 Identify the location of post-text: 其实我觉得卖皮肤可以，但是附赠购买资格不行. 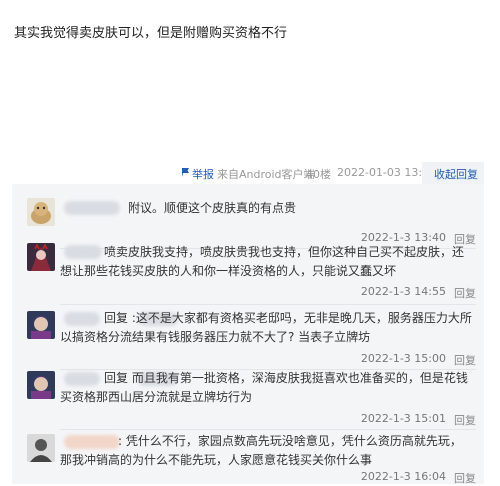
(151, 33).